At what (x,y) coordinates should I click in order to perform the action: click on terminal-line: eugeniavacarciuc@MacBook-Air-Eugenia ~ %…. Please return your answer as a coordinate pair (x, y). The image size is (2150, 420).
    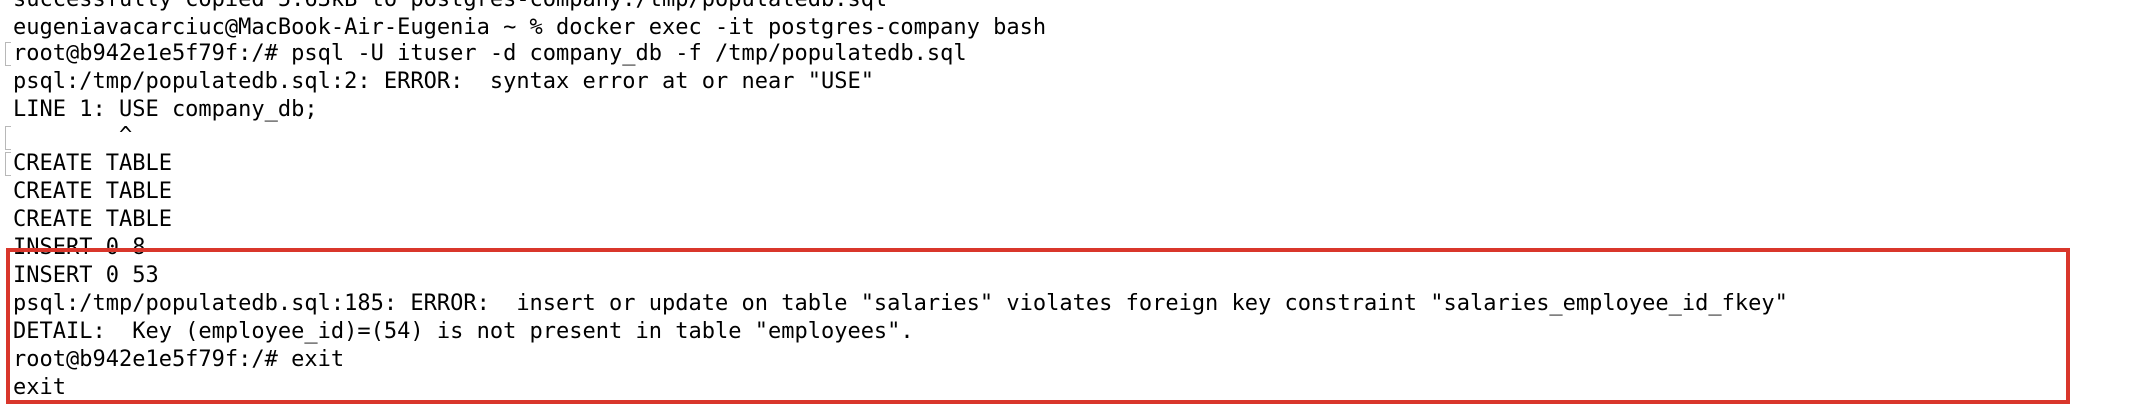
    Looking at the image, I should click on (530, 27).